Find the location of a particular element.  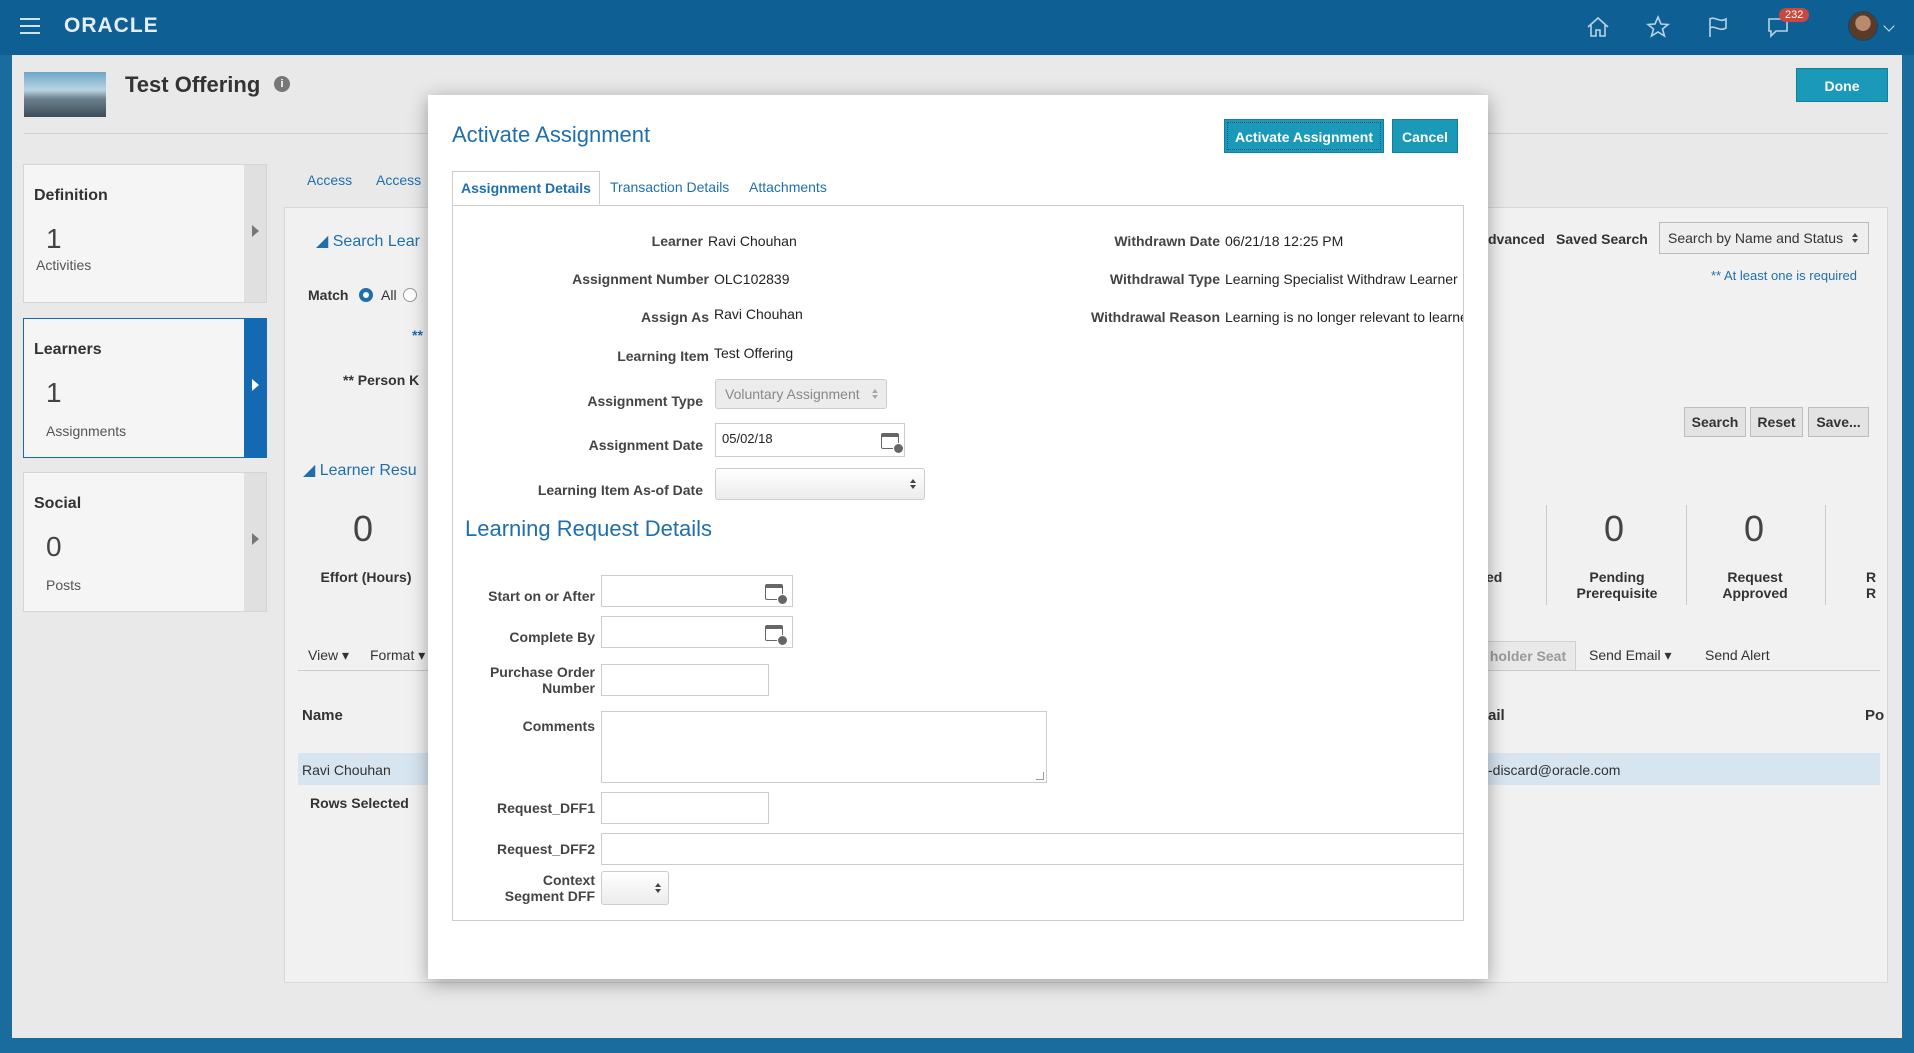

learning-item-label: Learning Item is located at coordinates (663, 356).